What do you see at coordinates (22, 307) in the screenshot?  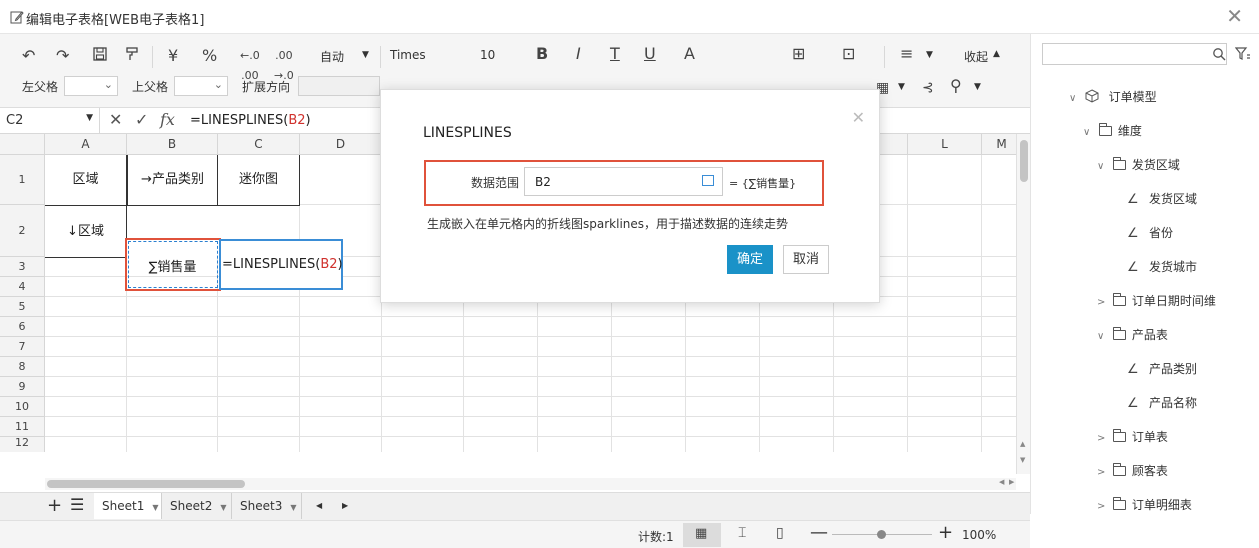 I see `row-header: 5` at bounding box center [22, 307].